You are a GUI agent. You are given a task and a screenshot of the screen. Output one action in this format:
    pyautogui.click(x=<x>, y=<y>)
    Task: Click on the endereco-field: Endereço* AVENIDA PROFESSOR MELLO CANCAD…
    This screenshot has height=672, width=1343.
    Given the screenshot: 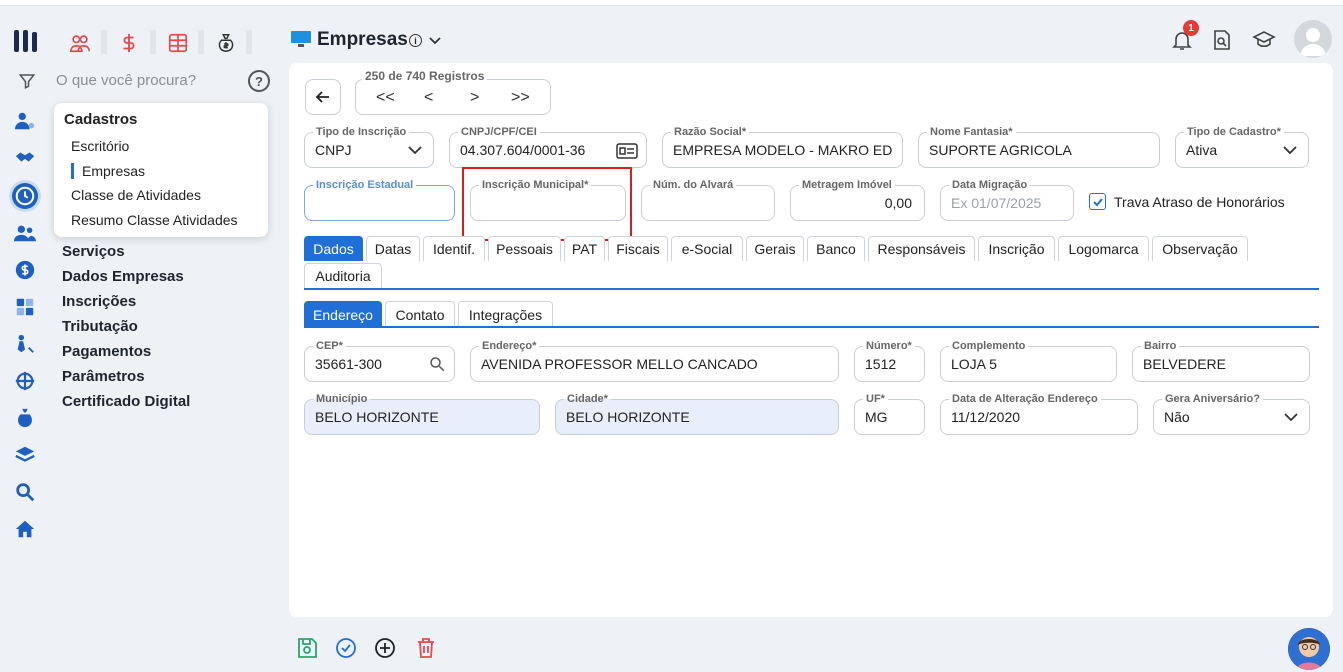 What is the action you would take?
    pyautogui.click(x=654, y=360)
    